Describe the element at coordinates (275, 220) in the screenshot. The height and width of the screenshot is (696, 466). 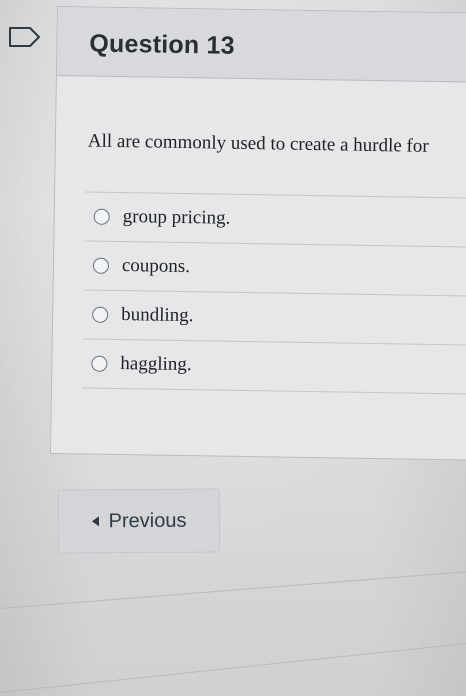
I see `answer-option: group pricing.` at that location.